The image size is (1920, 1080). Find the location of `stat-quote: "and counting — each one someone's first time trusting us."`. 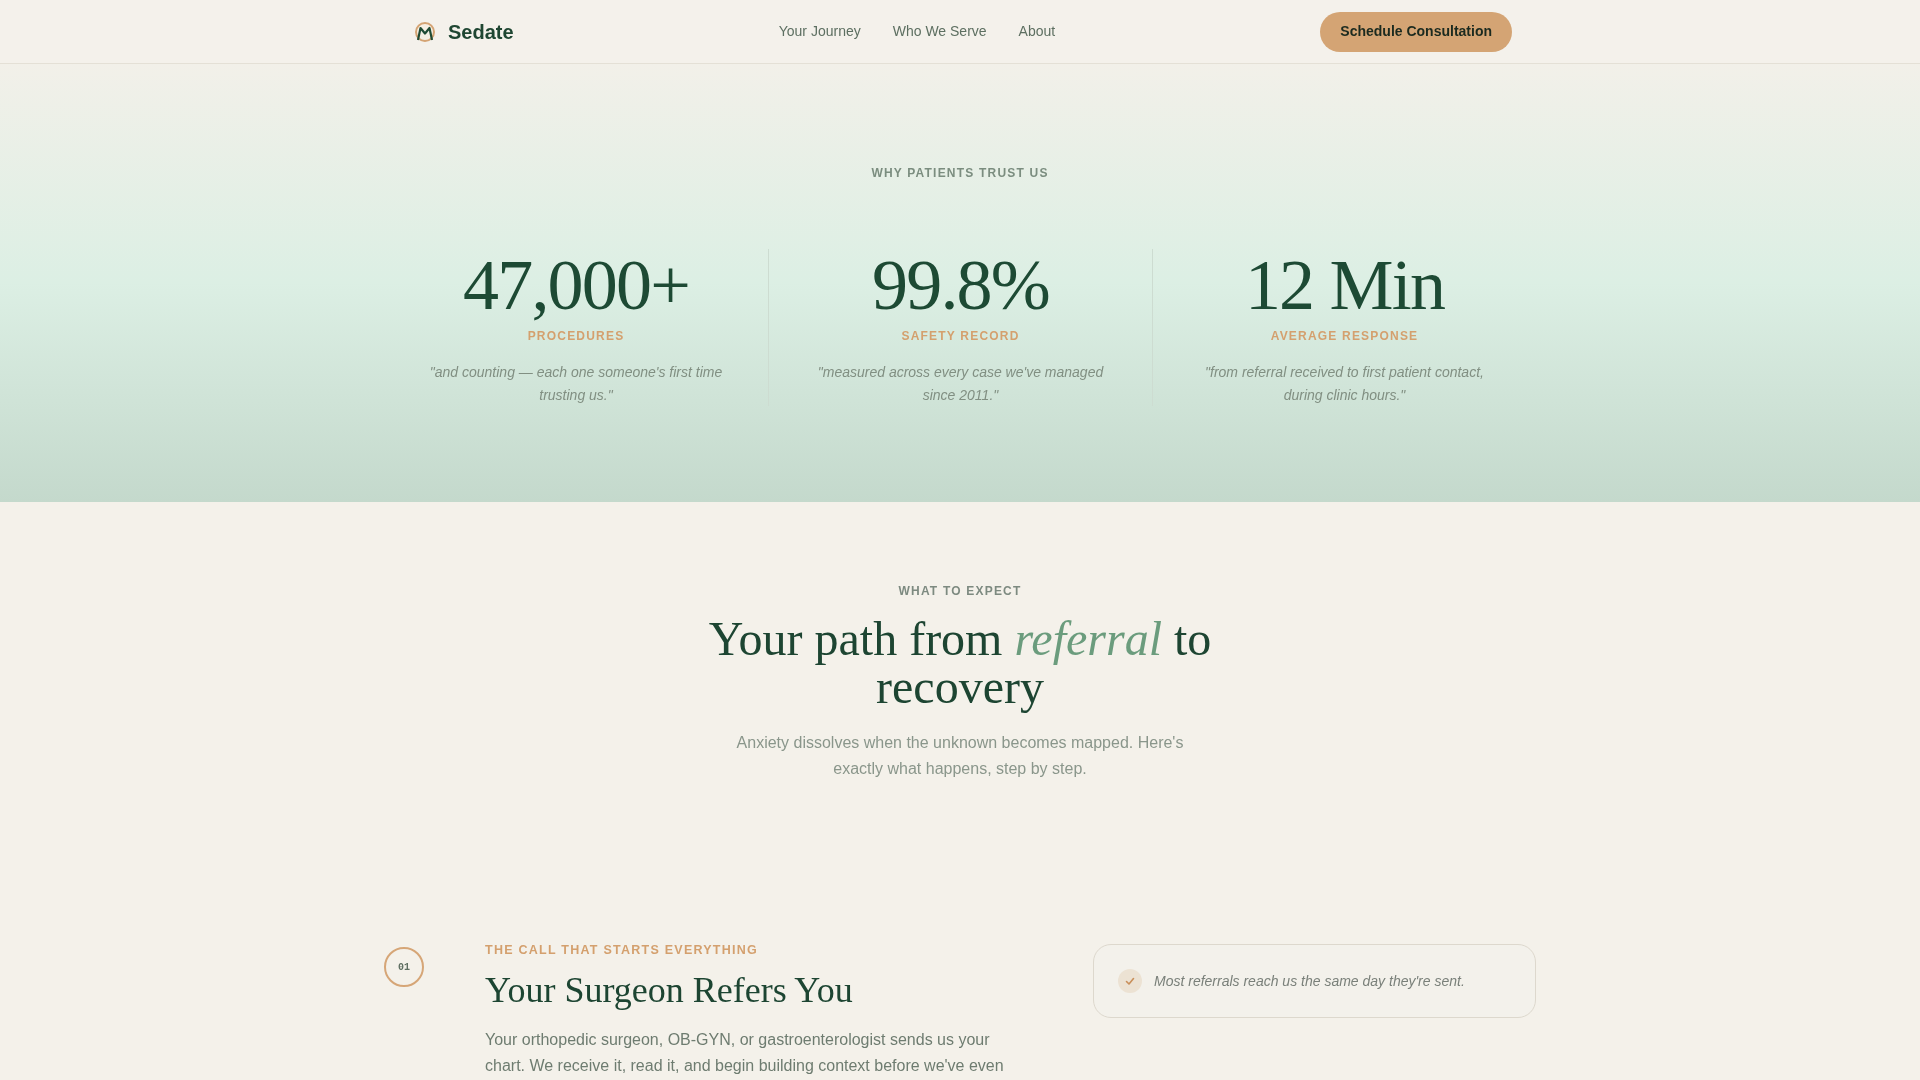

stat-quote: "and counting — each one someone's first time trusting us." is located at coordinates (576, 384).